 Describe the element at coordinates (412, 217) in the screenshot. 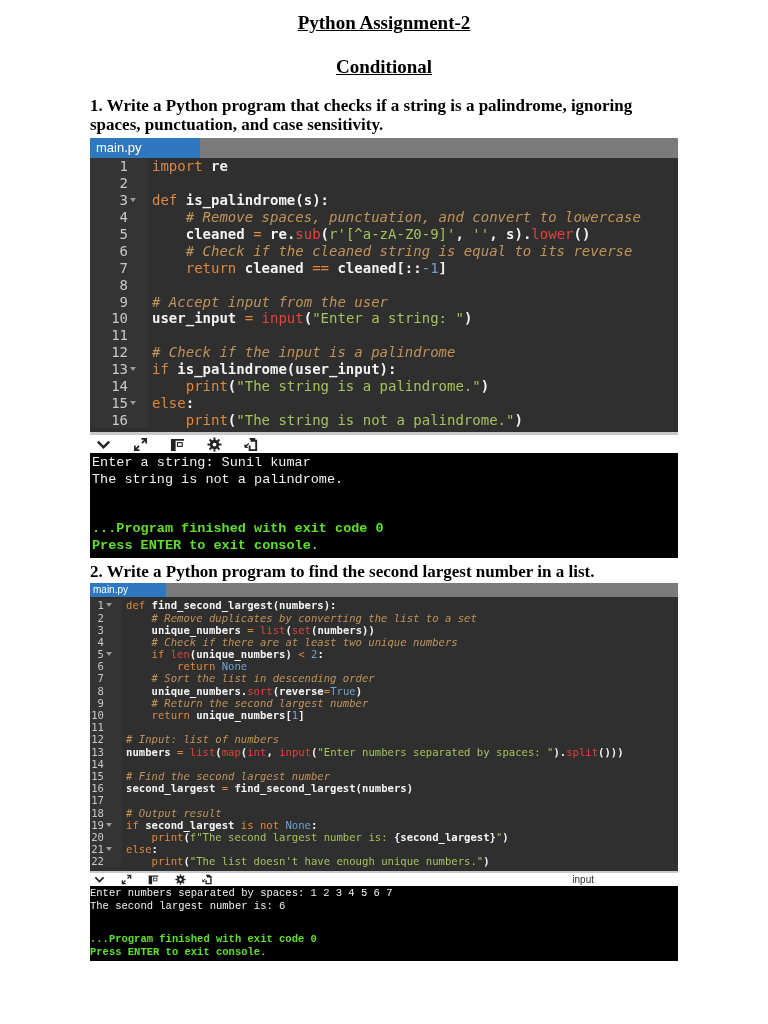

I see `code-line: # Remove spaces, punctuation, and convert to lowercase` at that location.